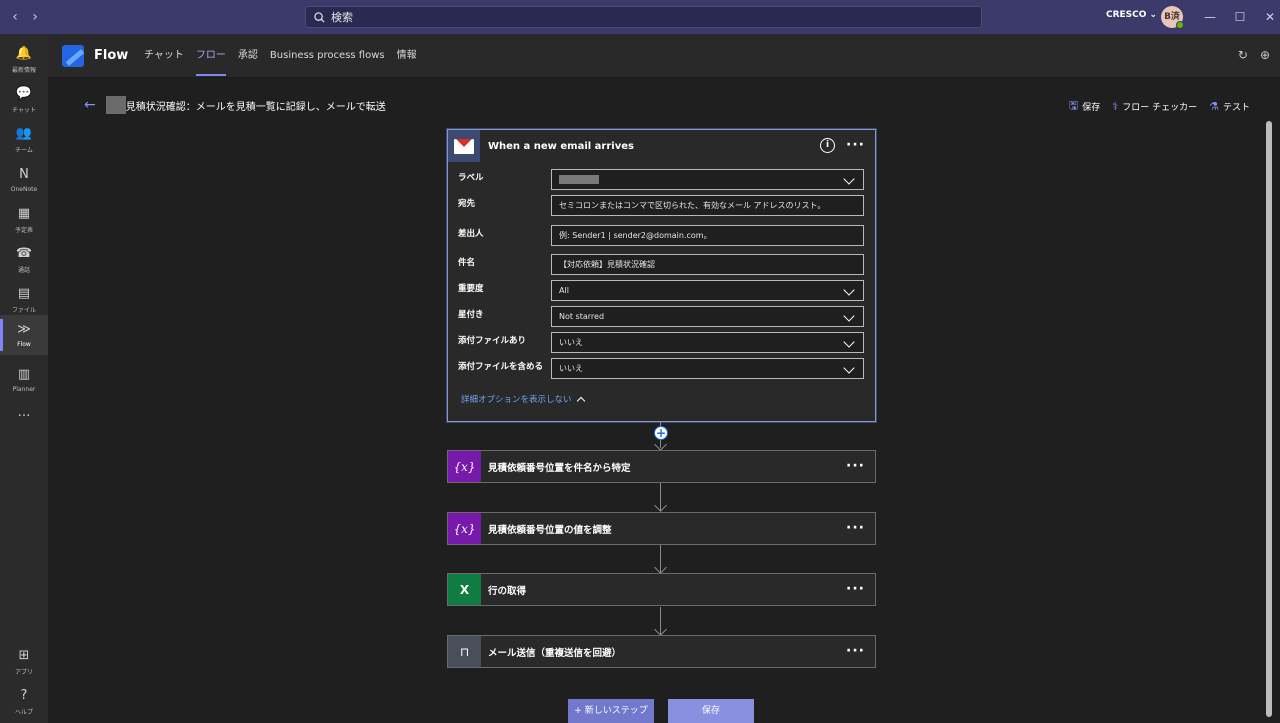 The image size is (1280, 723). What do you see at coordinates (1240, 17) in the screenshot?
I see `maximize-icon: ☐` at bounding box center [1240, 17].